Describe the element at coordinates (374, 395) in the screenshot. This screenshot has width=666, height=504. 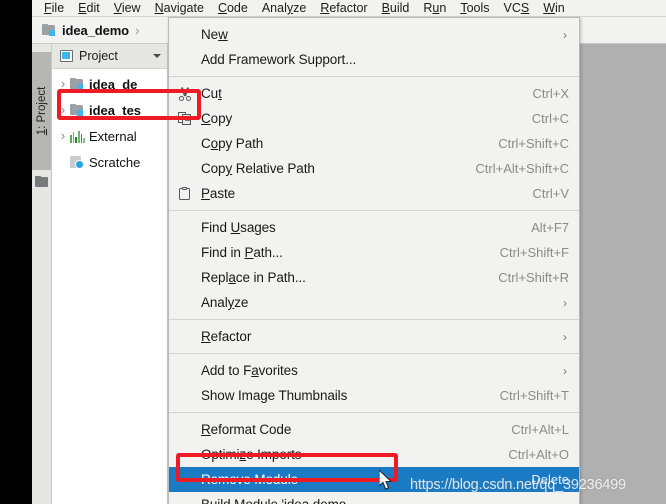
I see `menu-item-show-image-thumbnails: Show Image Thumbnails Ctrl+Shift+T` at that location.